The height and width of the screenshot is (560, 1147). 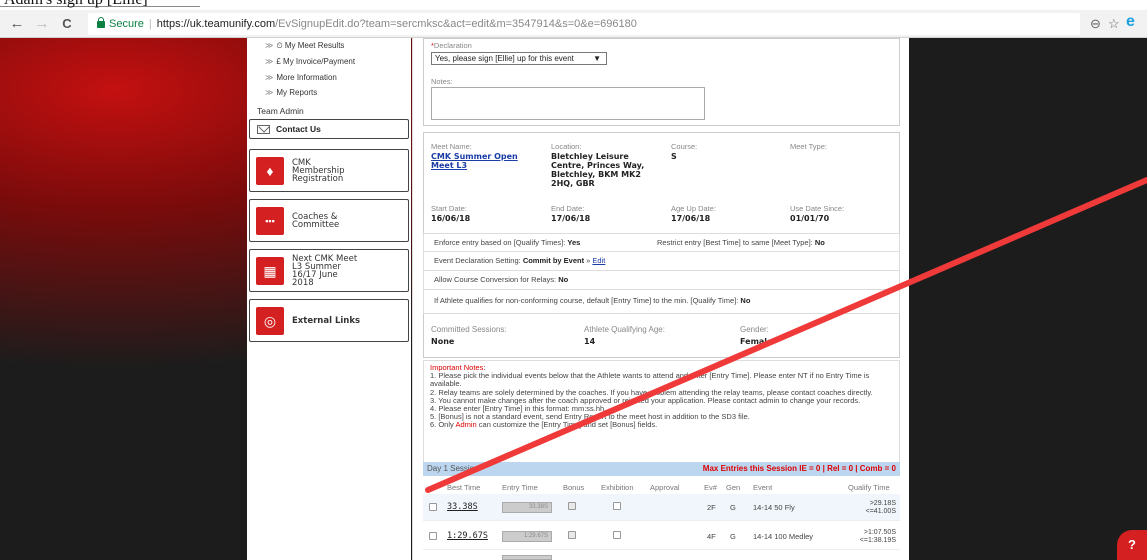 I want to click on sidebar-item-meet-results: ≫ ⏲ My Meet Results, so click(x=304, y=46).